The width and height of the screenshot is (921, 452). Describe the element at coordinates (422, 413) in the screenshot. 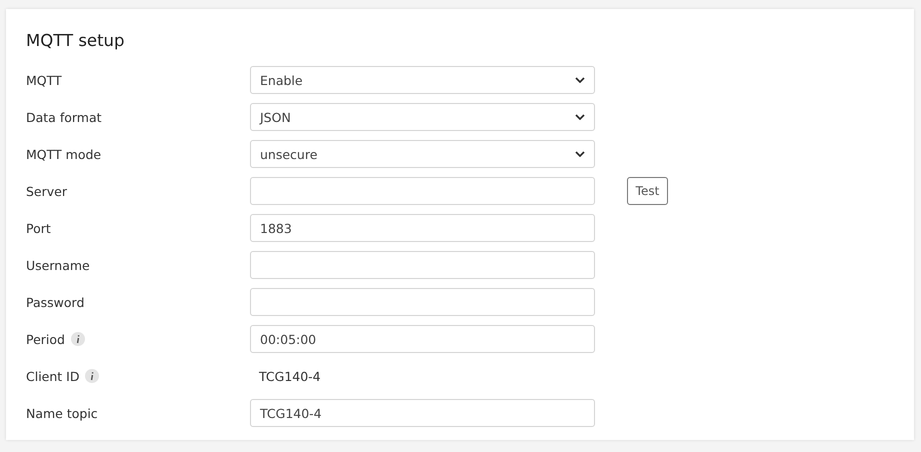

I see `input-field: TCG140-4` at that location.